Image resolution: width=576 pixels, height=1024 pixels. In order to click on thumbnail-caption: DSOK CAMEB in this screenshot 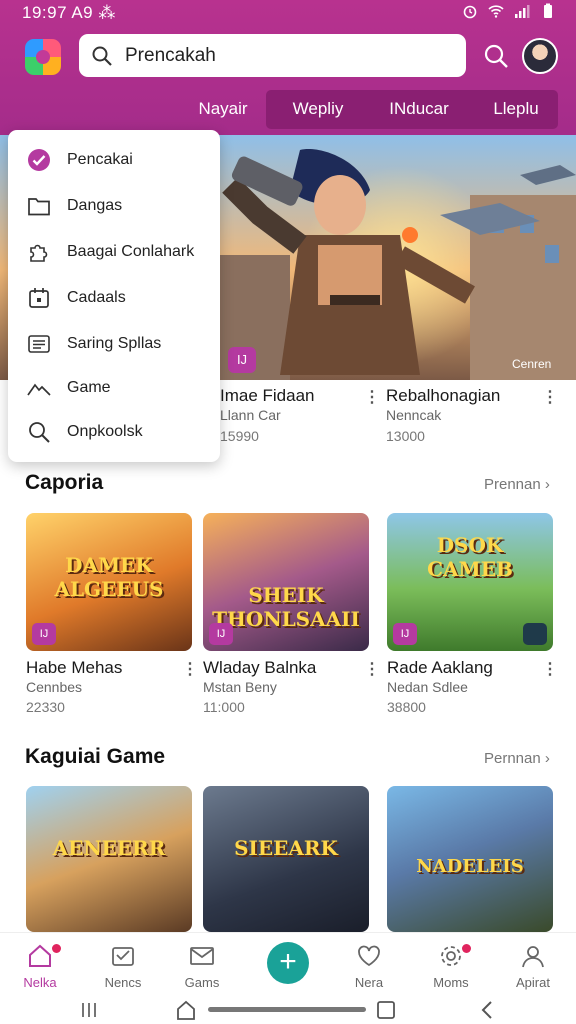, I will do `click(470, 557)`.